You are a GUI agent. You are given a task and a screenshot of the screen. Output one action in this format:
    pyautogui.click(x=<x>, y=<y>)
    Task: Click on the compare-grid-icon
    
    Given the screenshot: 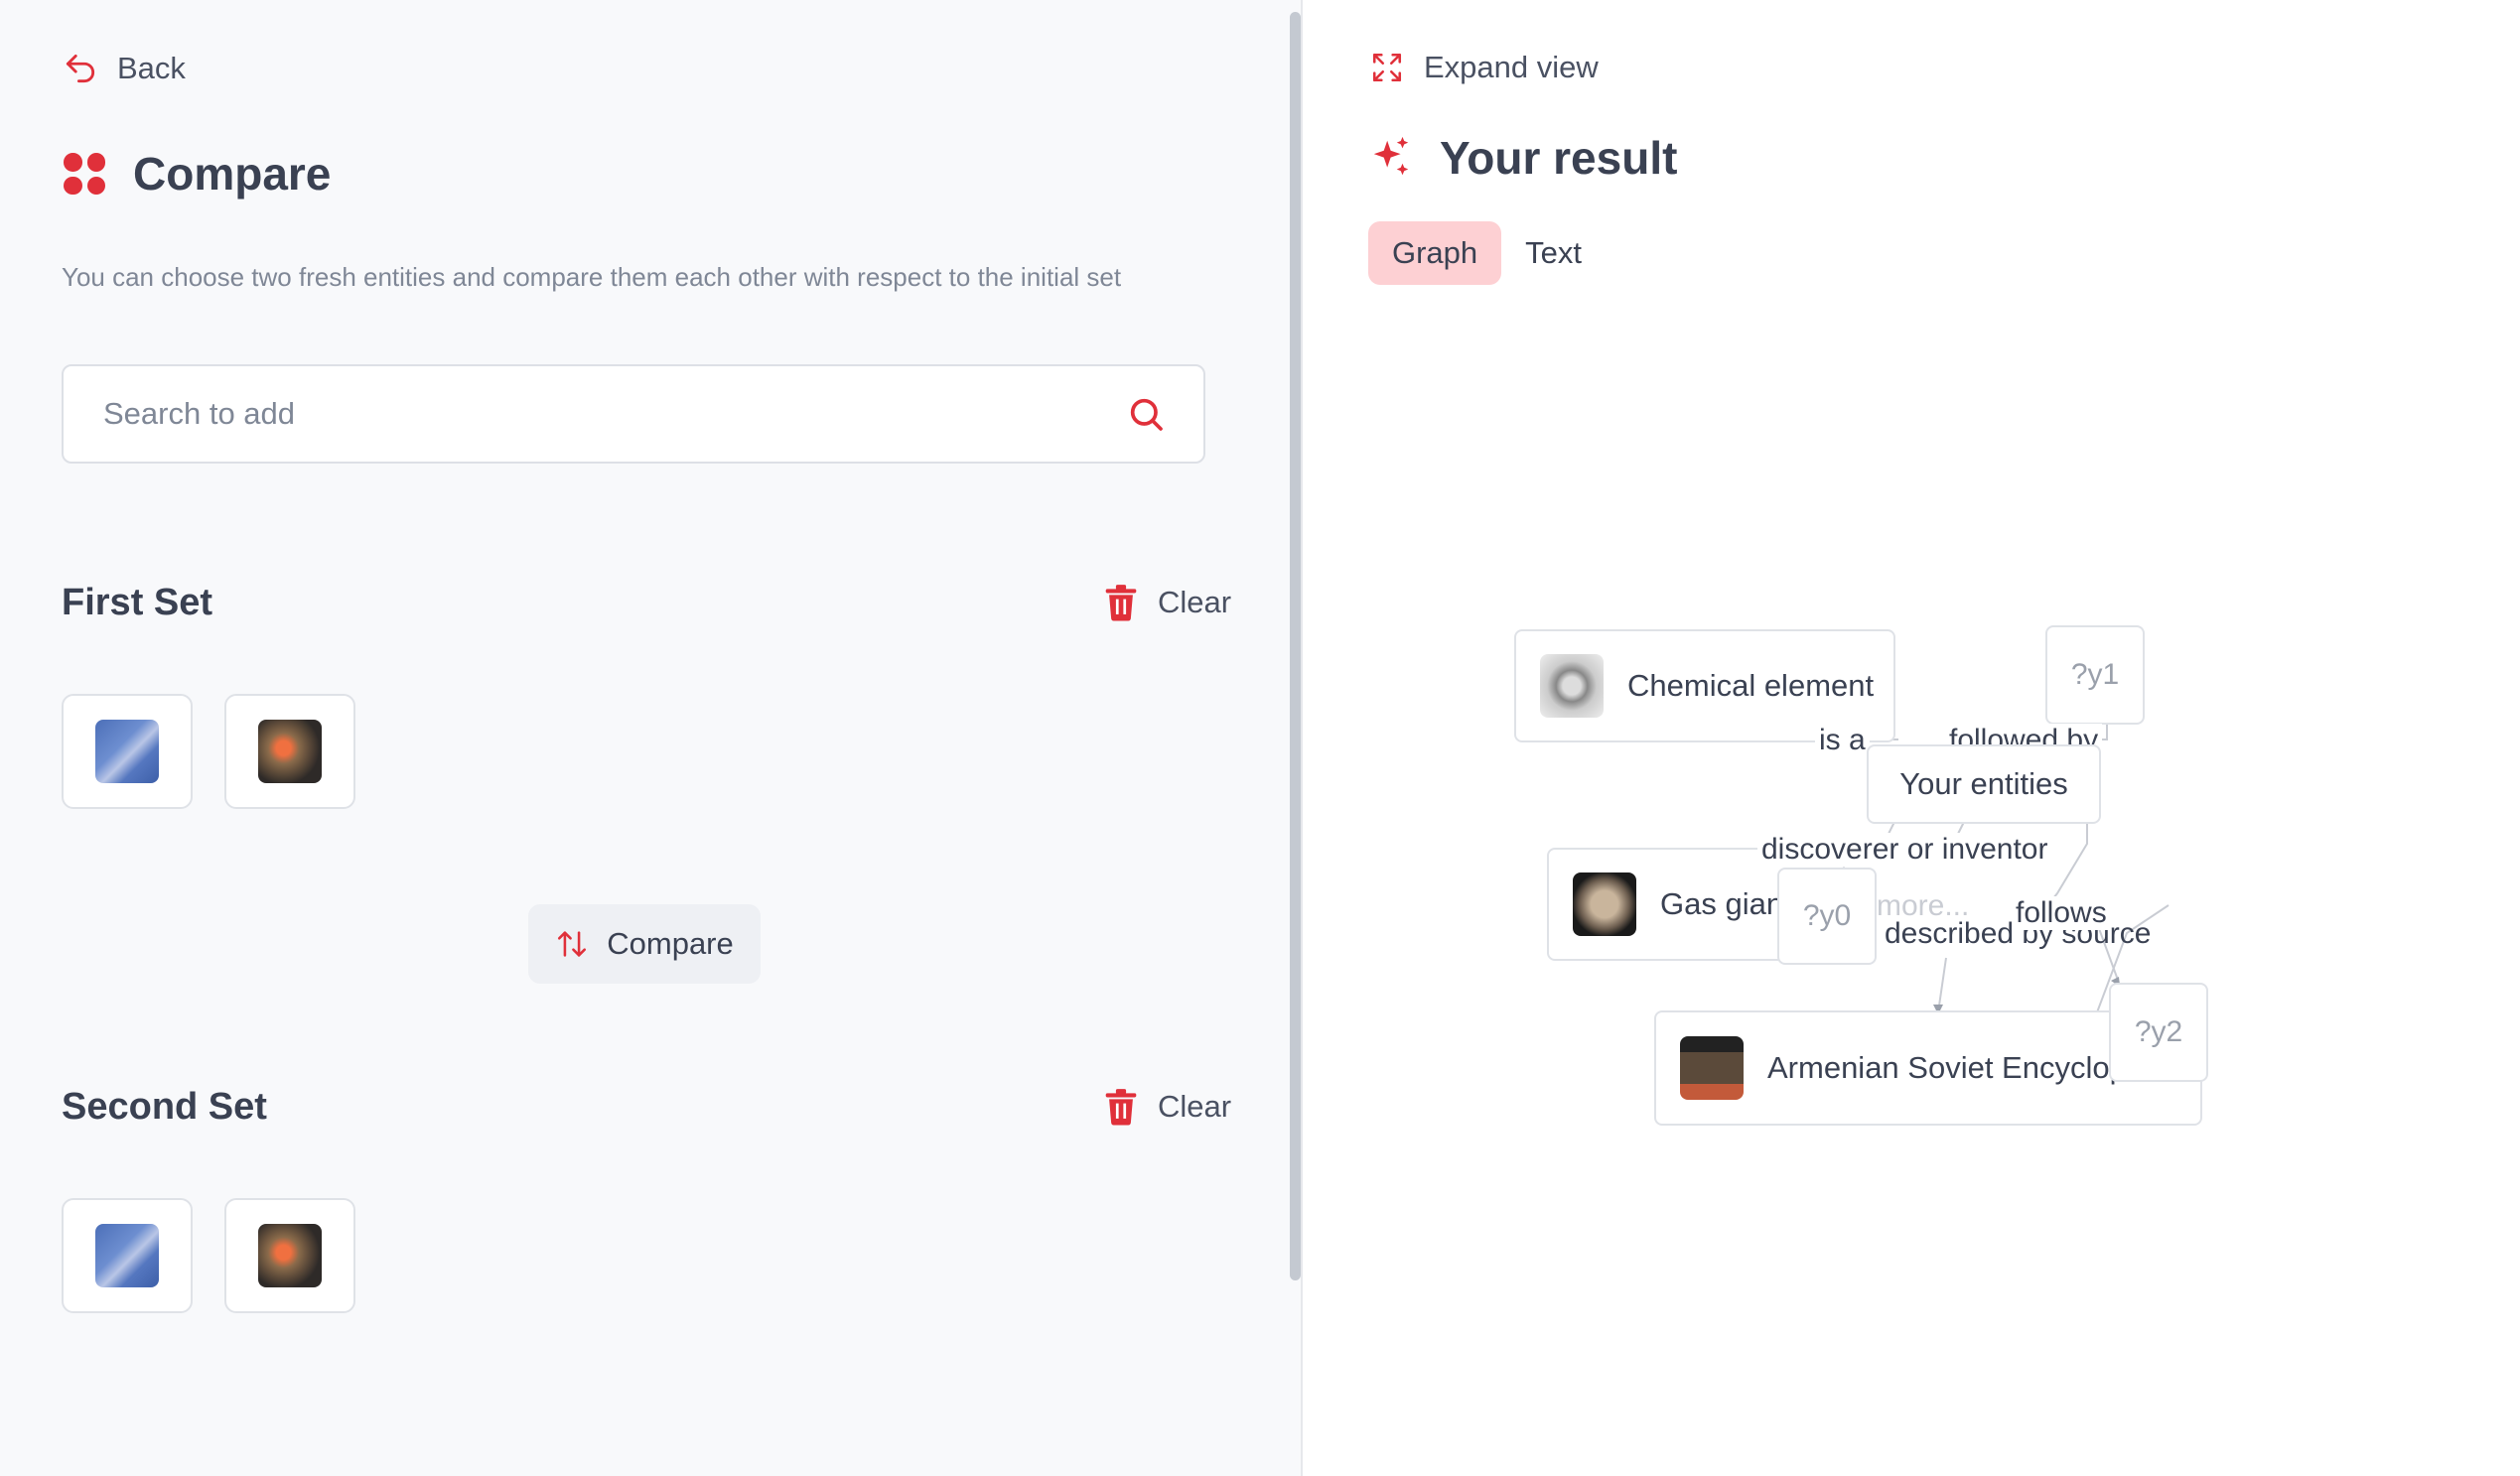 What is the action you would take?
    pyautogui.click(x=84, y=174)
    